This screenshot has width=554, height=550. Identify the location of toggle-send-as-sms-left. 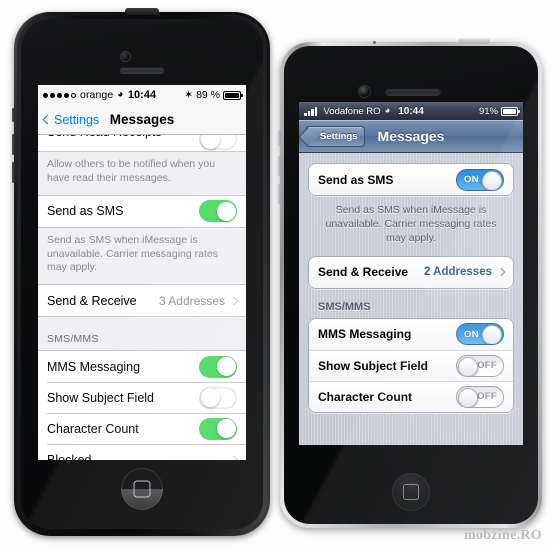
(218, 211).